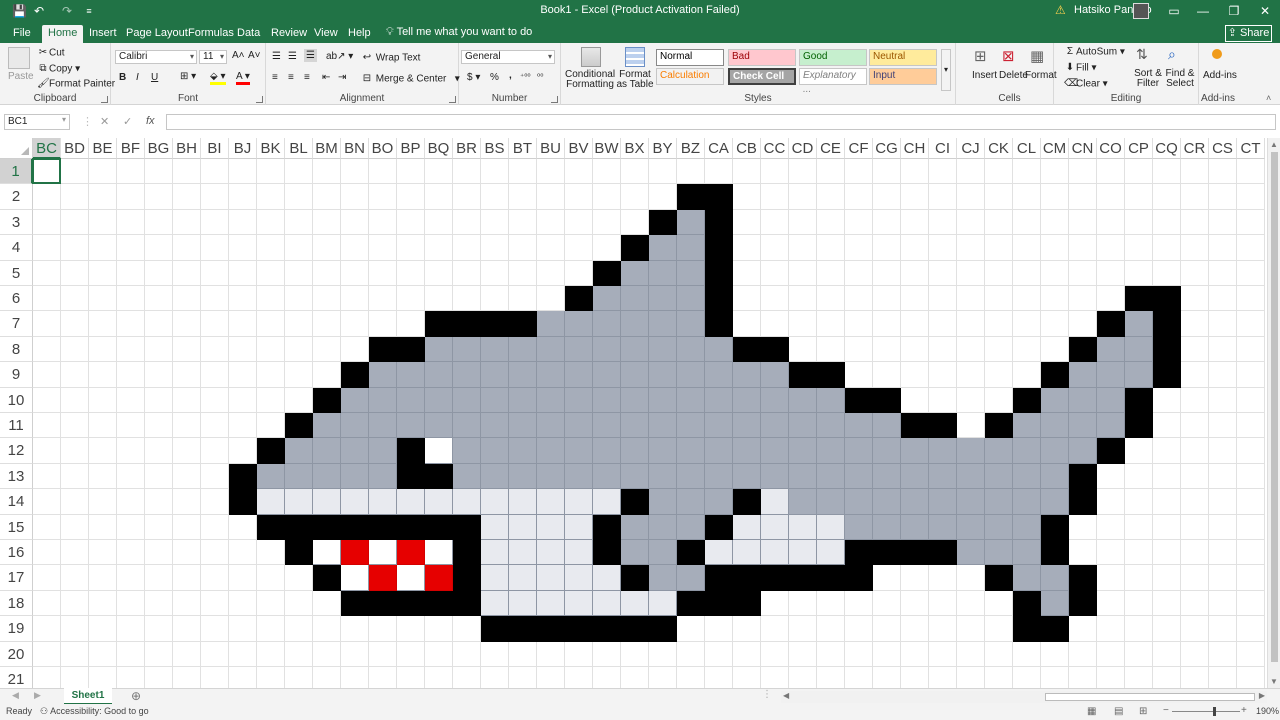  Describe the element at coordinates (767, 694) in the screenshot. I see `tab-split-grip-icon: ⋮` at that location.